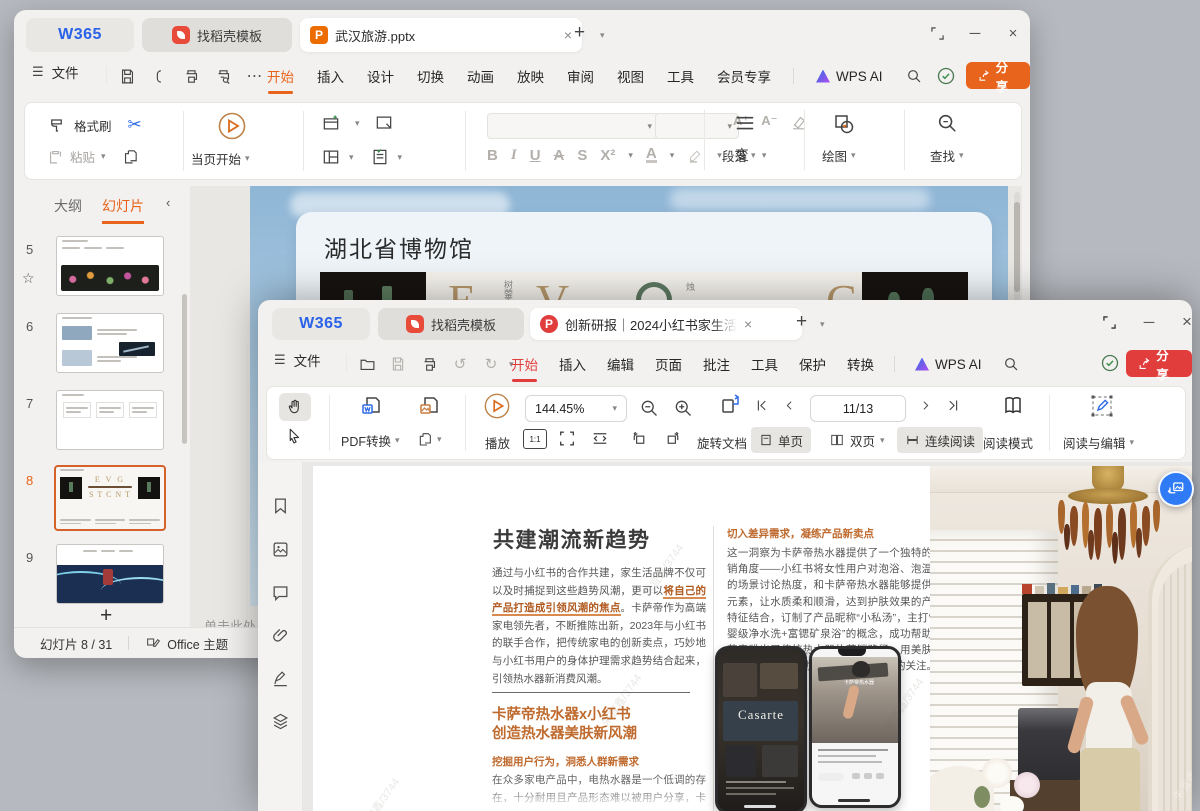 This screenshot has height=811, width=1200. Describe the element at coordinates (857, 440) in the screenshot. I see `double-page-button: 双页 ▾` at that location.